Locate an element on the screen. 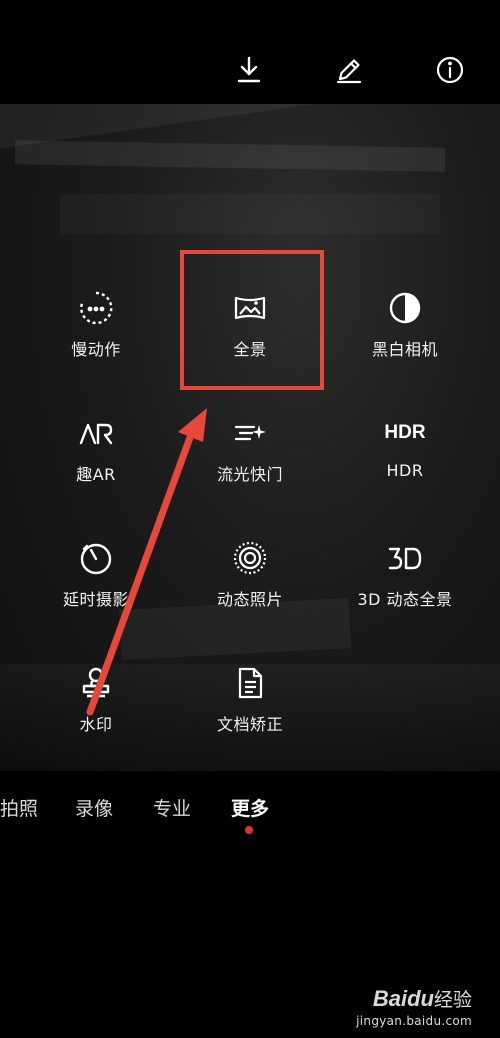  active-tab-indicator is located at coordinates (249, 830).